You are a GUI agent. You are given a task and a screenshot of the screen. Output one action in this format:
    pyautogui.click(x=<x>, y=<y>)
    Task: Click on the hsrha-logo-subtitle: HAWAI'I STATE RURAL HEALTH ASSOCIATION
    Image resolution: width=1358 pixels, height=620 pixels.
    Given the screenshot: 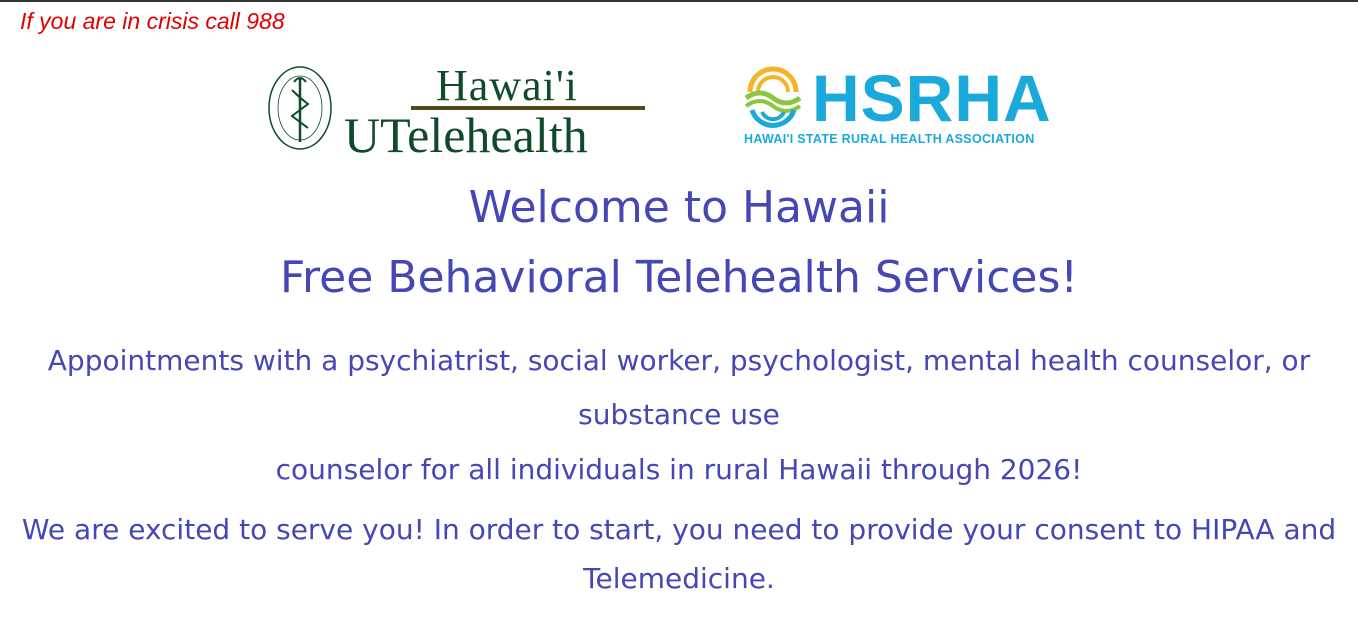 What is the action you would take?
    pyautogui.click(x=889, y=139)
    